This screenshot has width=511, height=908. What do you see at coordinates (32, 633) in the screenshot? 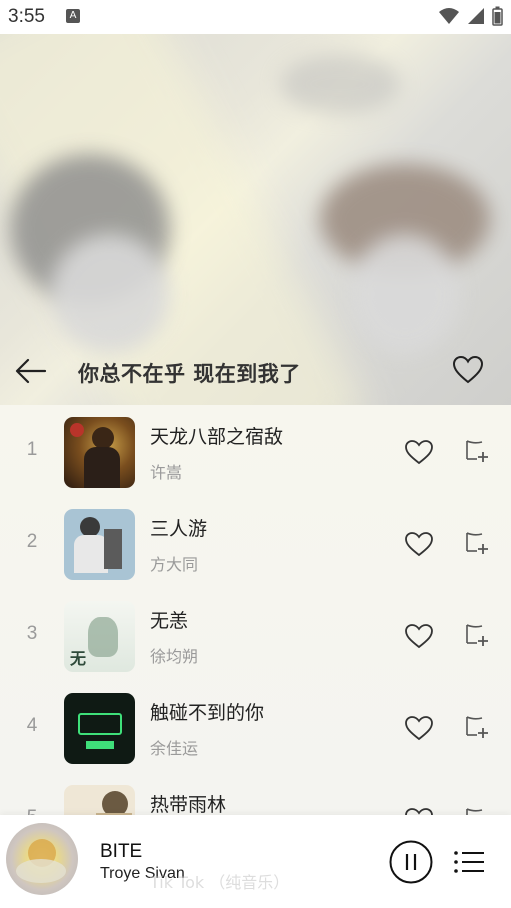
I see `song-index: 3` at bounding box center [32, 633].